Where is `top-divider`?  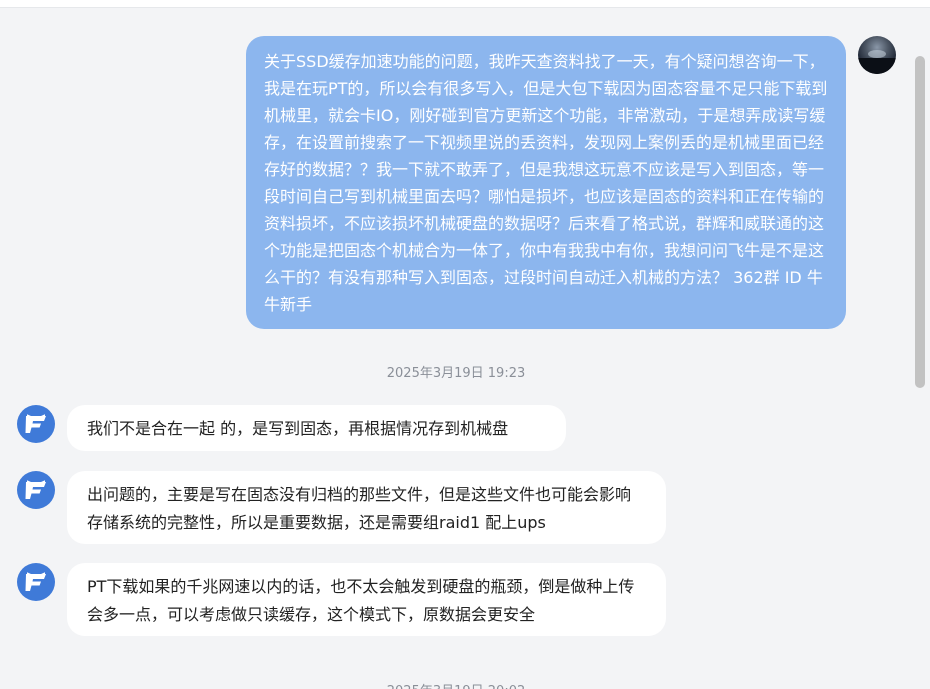
top-divider is located at coordinates (465, 4).